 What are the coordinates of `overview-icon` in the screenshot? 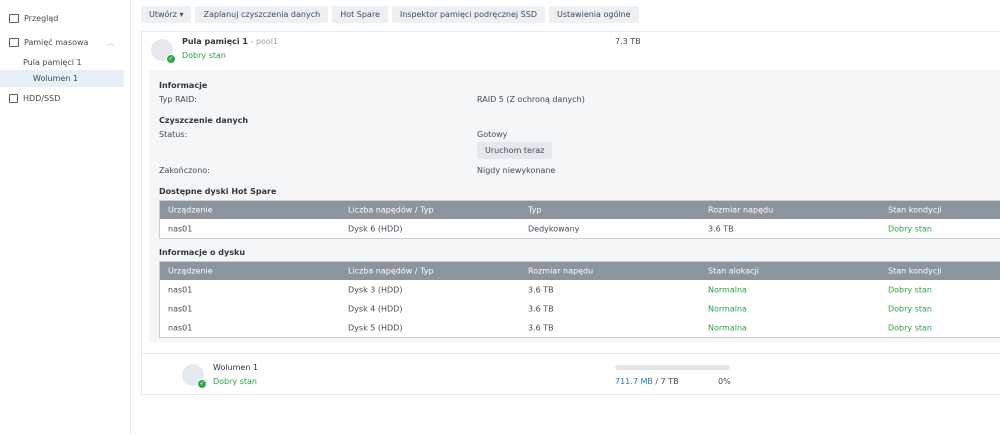 It's located at (14, 18).